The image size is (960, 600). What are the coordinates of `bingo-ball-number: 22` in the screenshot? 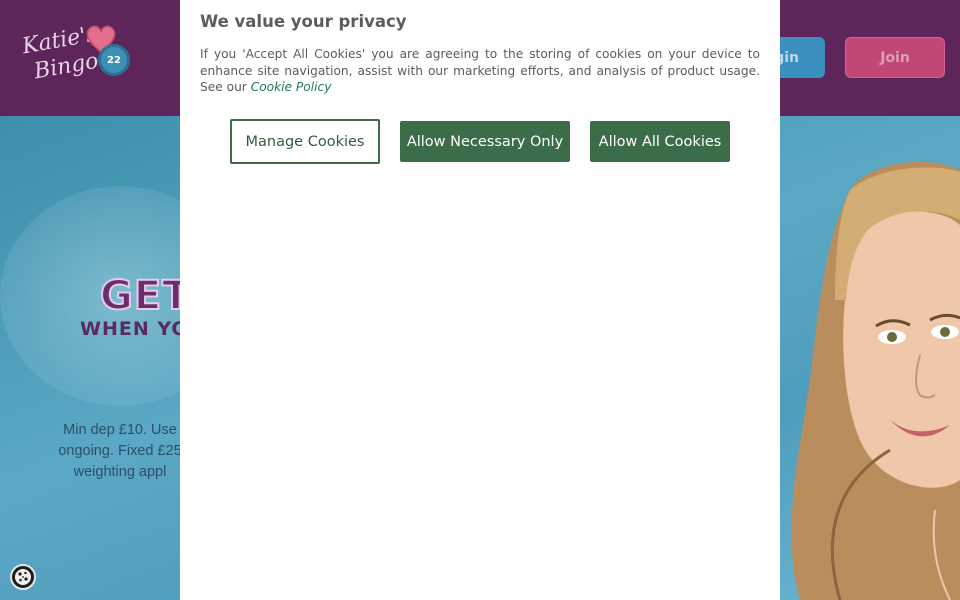 It's located at (114, 60).